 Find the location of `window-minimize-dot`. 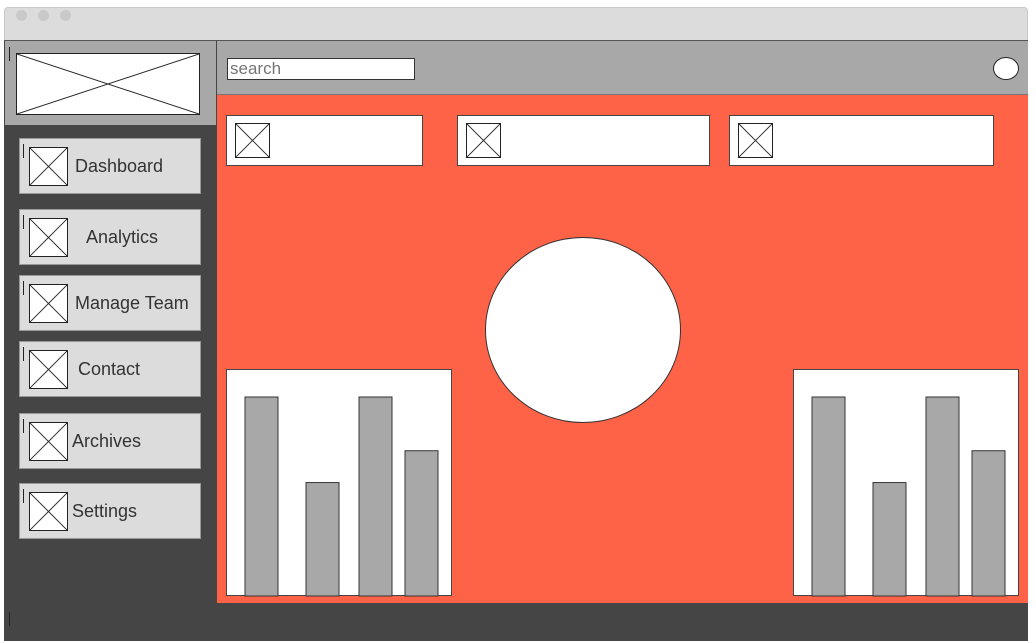

window-minimize-dot is located at coordinates (43, 15).